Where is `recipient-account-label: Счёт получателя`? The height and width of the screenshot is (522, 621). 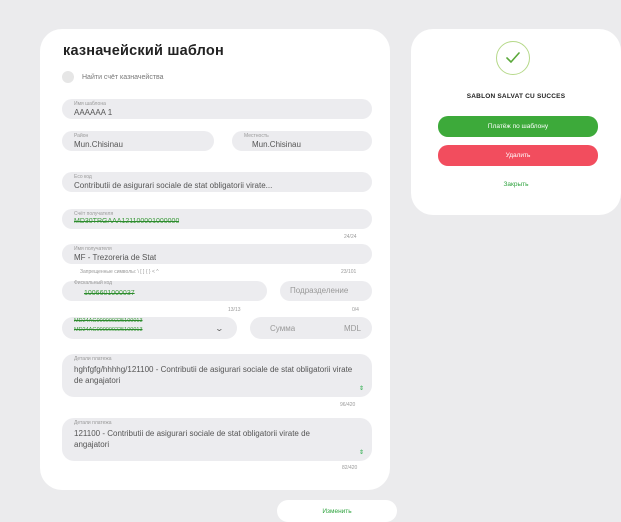 recipient-account-label: Счёт получателя is located at coordinates (94, 214).